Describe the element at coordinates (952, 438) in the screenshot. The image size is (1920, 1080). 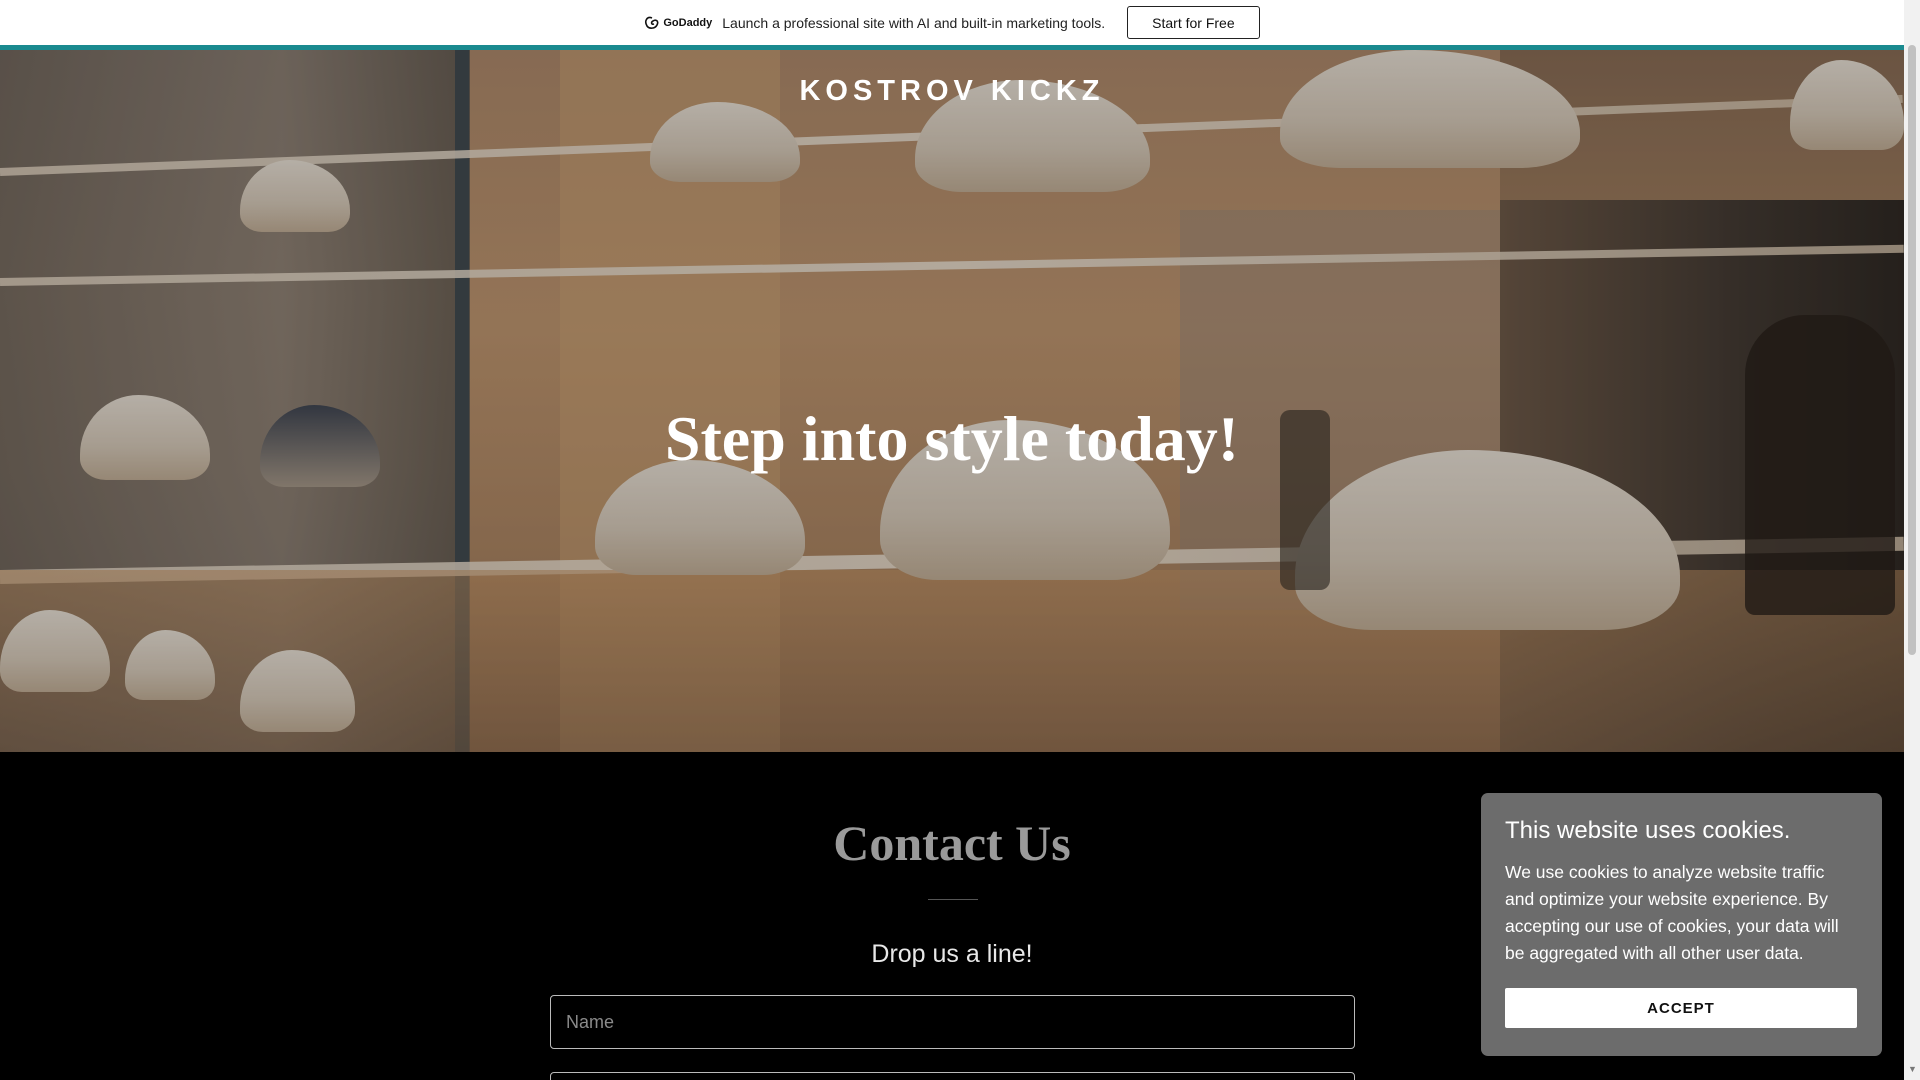
I see `hero-headline: Step into style today!` at that location.